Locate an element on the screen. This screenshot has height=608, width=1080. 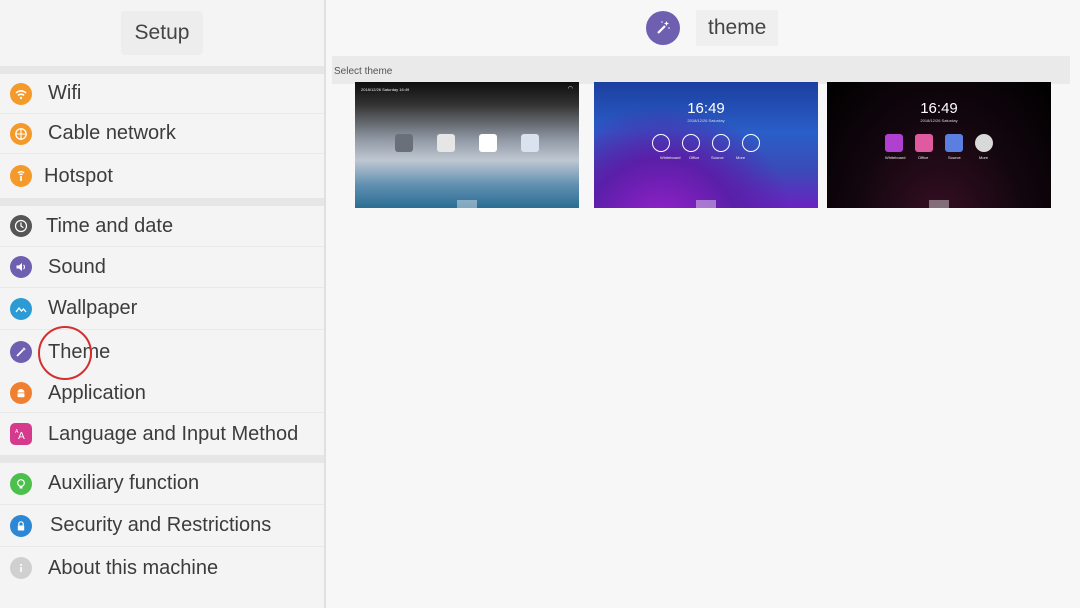
wifi-icon is located at coordinates (21, 93).